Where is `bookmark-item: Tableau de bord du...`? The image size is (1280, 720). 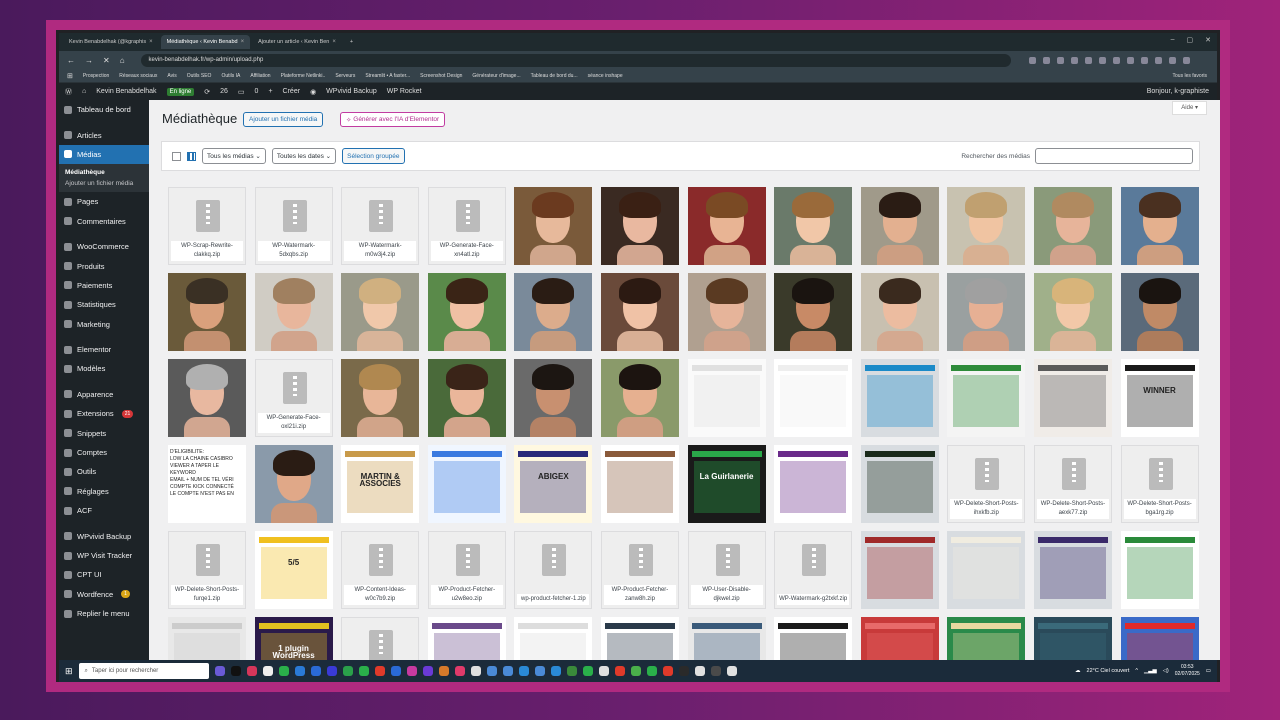
bookmark-item: Tableau de bord du... is located at coordinates (554, 76).